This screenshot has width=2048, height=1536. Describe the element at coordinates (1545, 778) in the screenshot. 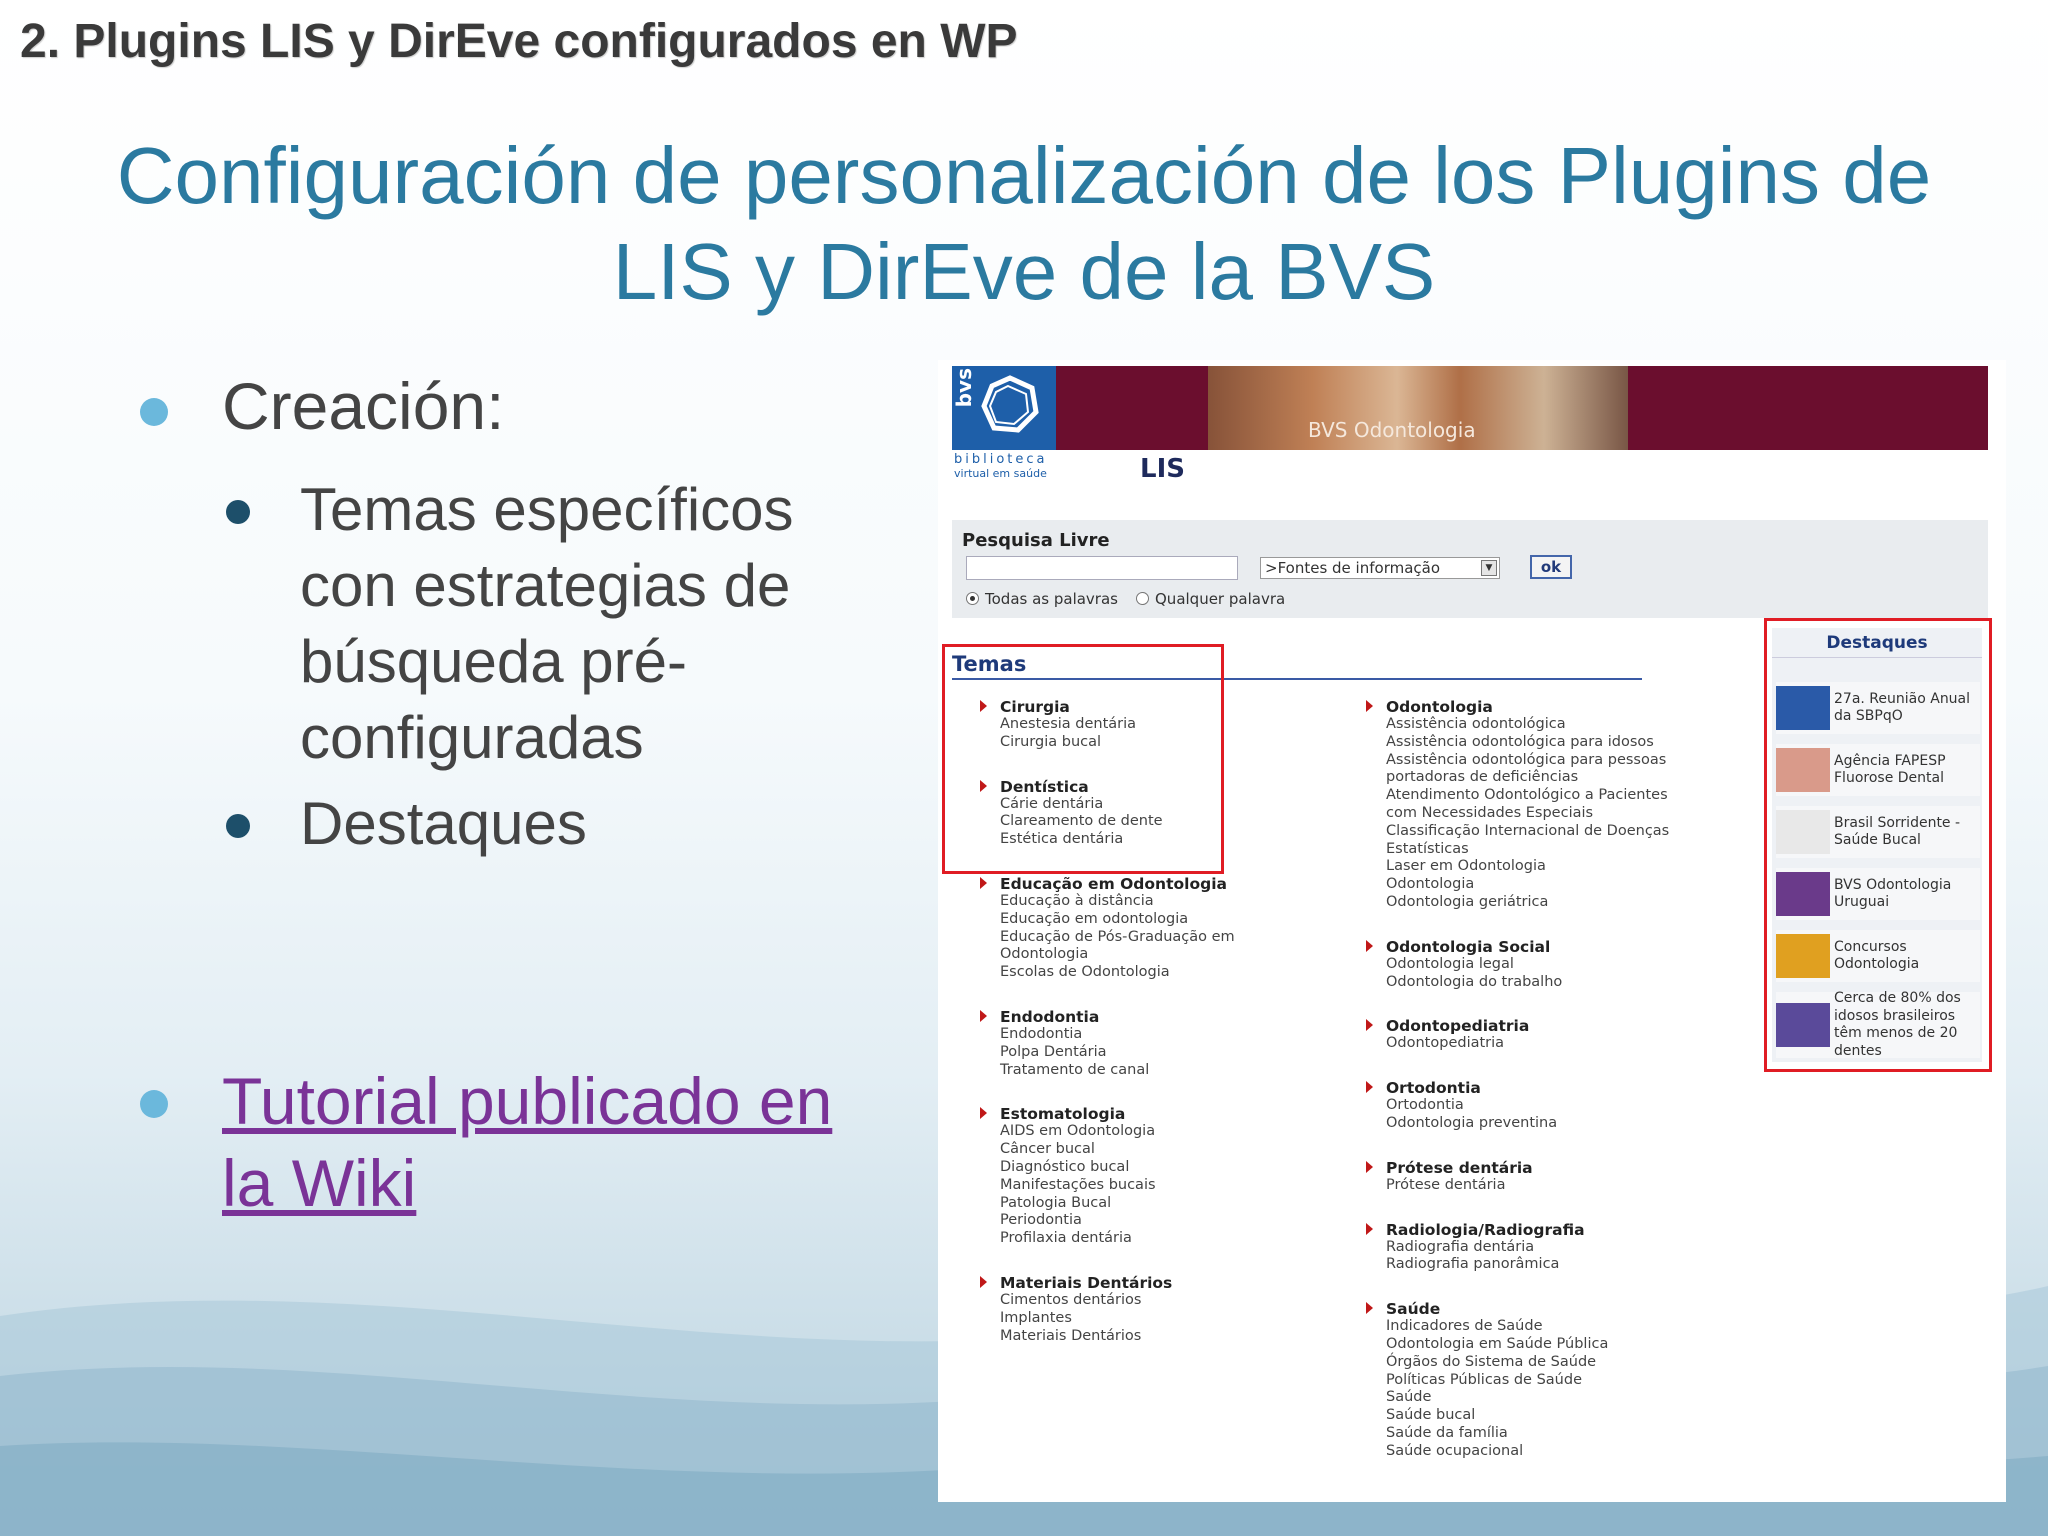

I see `tema-link: portadoras de deficiências` at that location.